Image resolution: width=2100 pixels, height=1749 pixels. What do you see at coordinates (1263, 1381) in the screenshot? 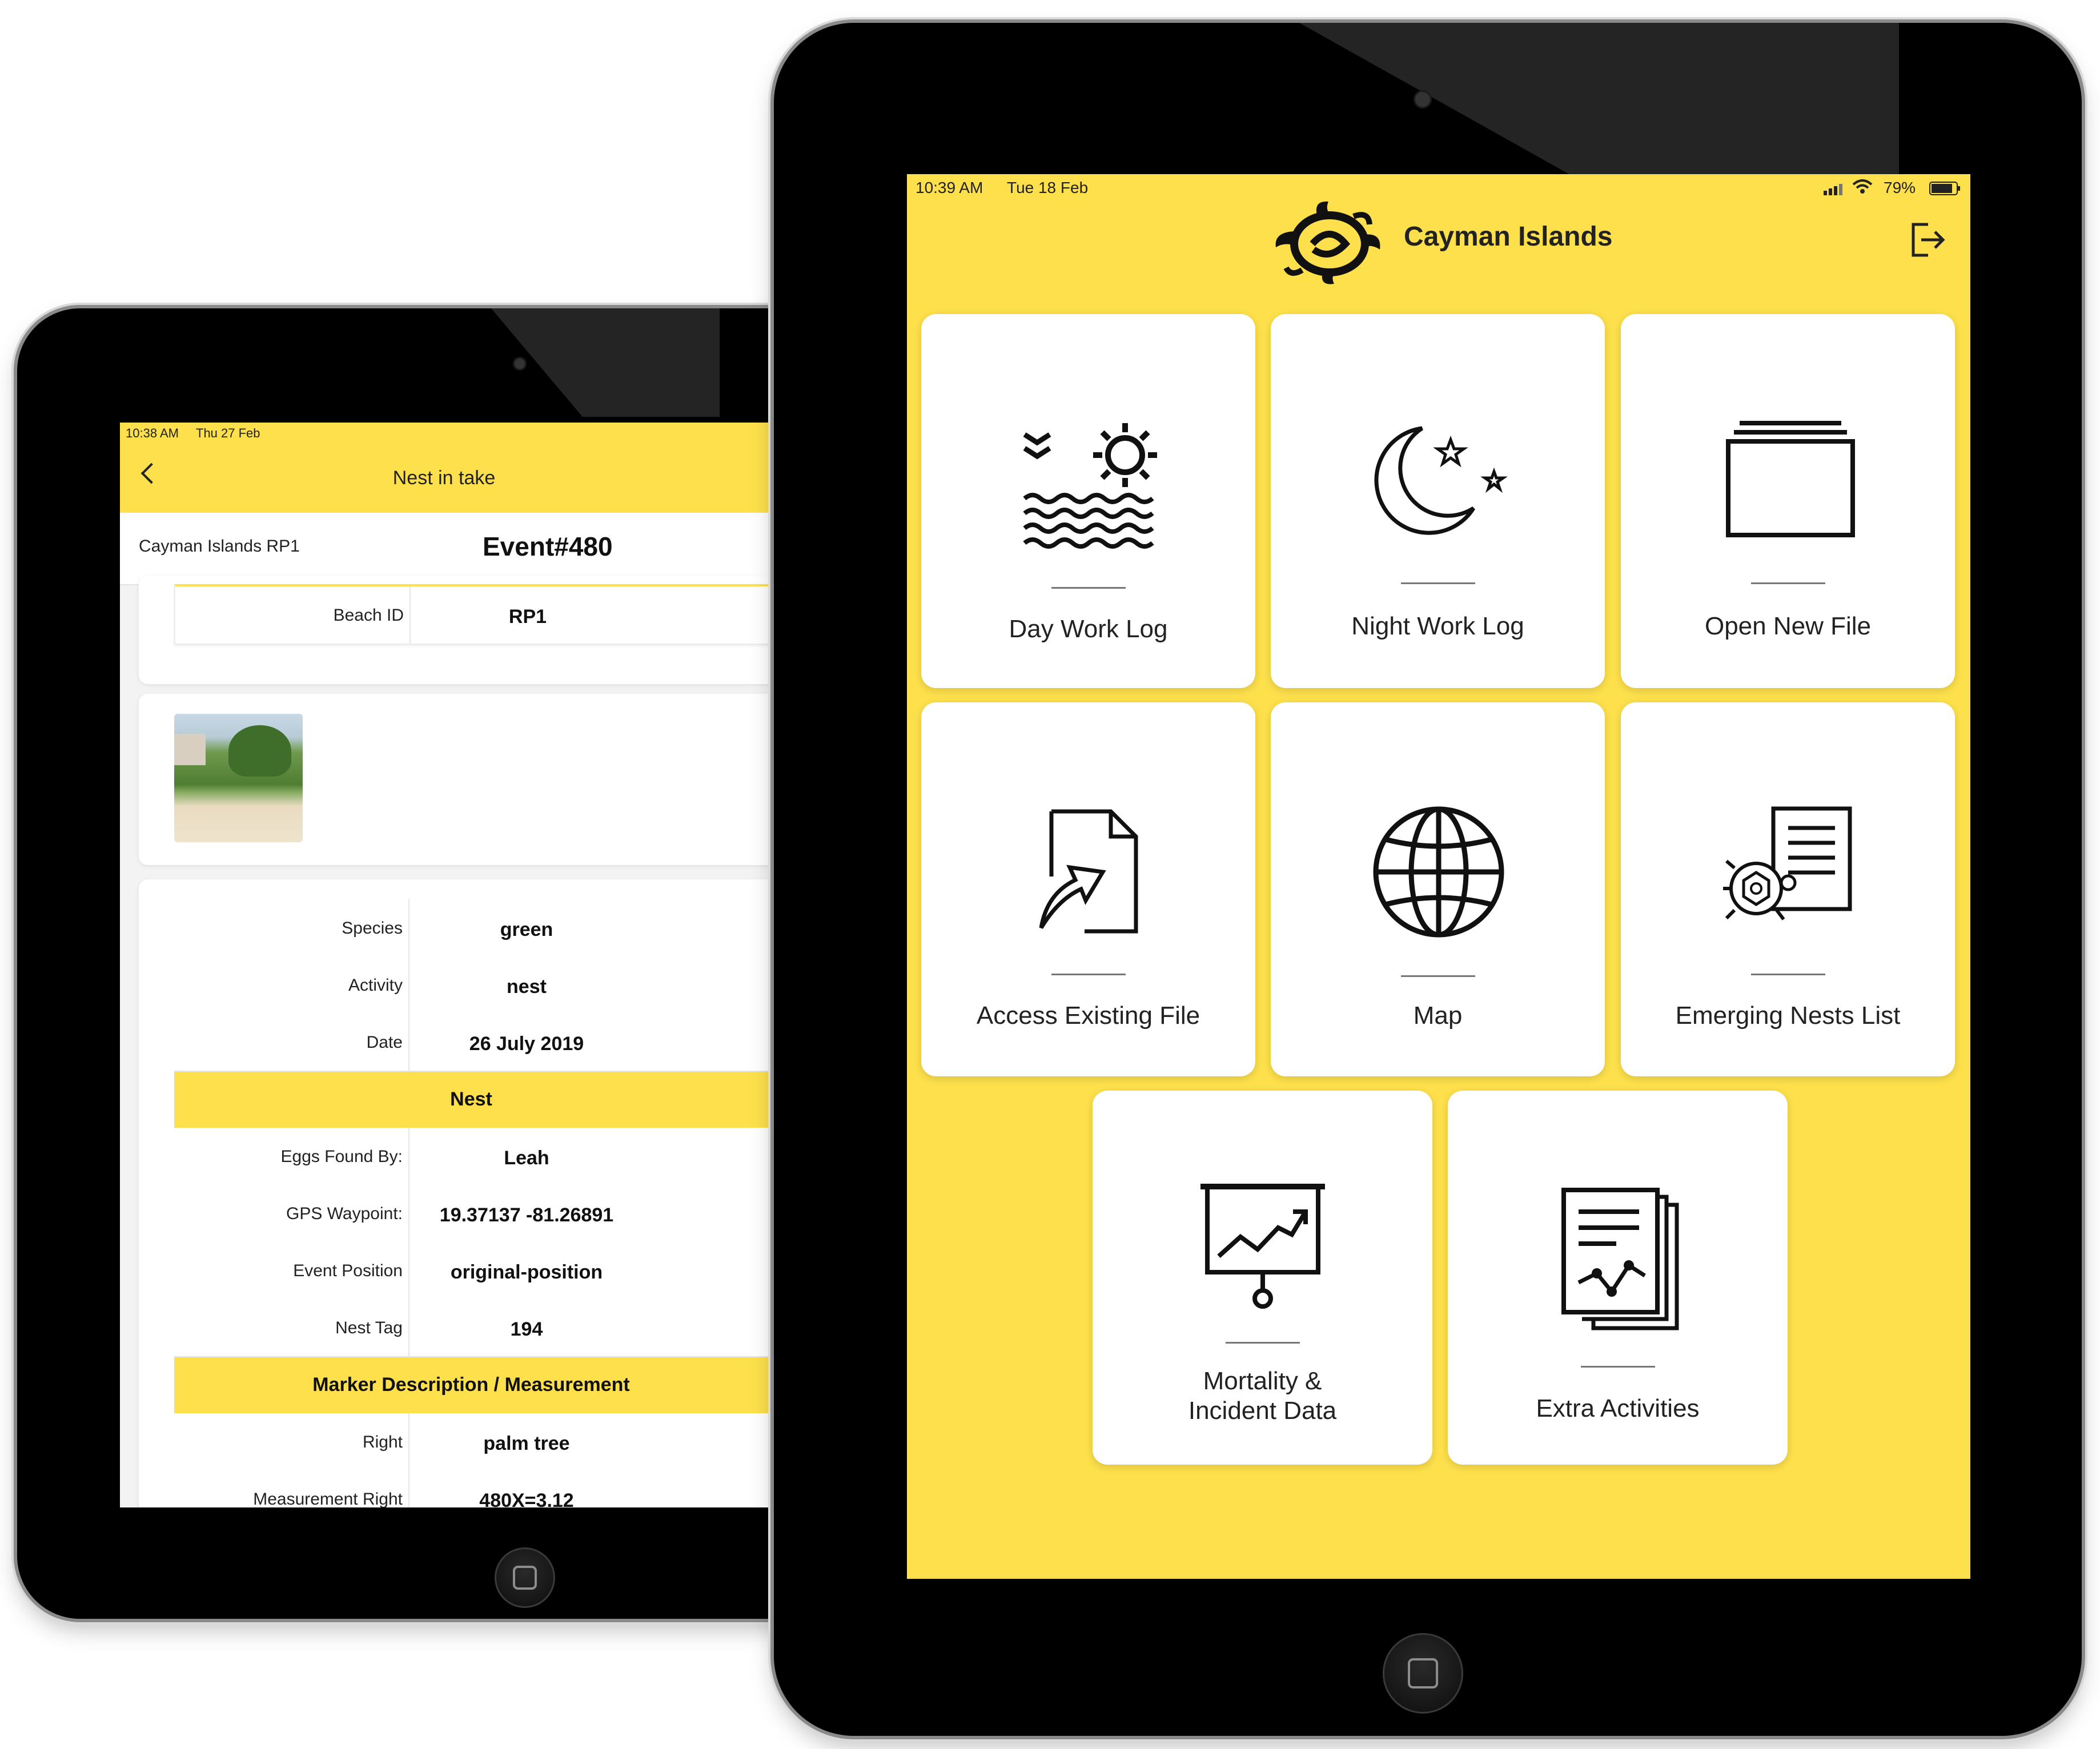
I see `tile-label-line1: Mortality &` at bounding box center [1263, 1381].